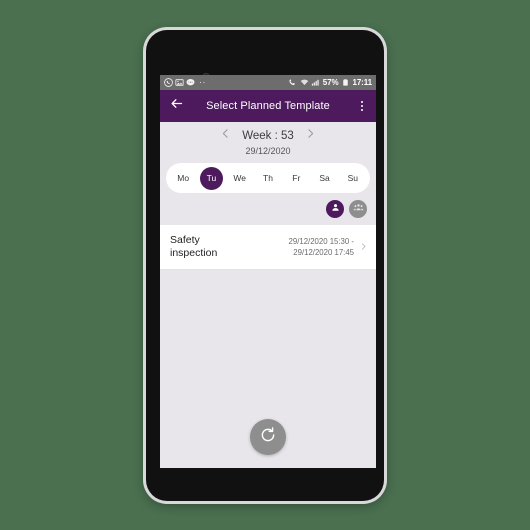  I want to click on status-bar: ·· 57% 17:11, so click(268, 82).